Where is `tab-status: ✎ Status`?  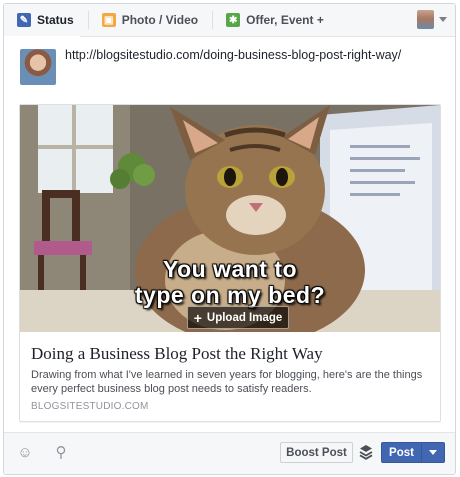
tab-status: ✎ Status is located at coordinates (42, 21).